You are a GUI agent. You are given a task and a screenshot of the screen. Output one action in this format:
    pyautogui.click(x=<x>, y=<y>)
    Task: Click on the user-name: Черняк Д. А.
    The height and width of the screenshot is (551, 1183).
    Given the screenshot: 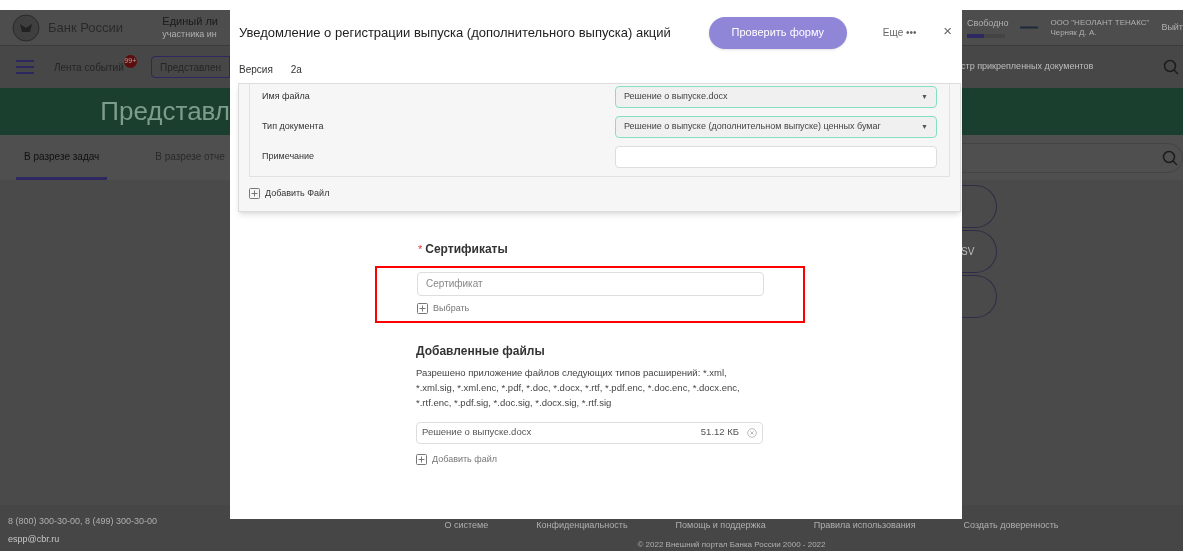 What is the action you would take?
    pyautogui.click(x=1074, y=32)
    